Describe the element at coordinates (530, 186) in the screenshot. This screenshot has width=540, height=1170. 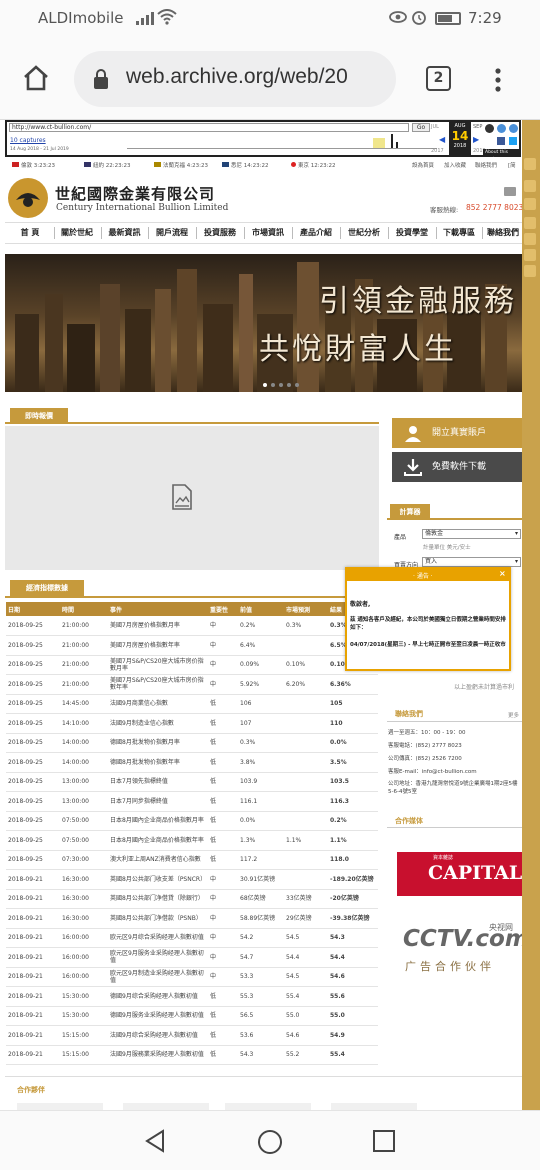
I see `share-icon` at that location.